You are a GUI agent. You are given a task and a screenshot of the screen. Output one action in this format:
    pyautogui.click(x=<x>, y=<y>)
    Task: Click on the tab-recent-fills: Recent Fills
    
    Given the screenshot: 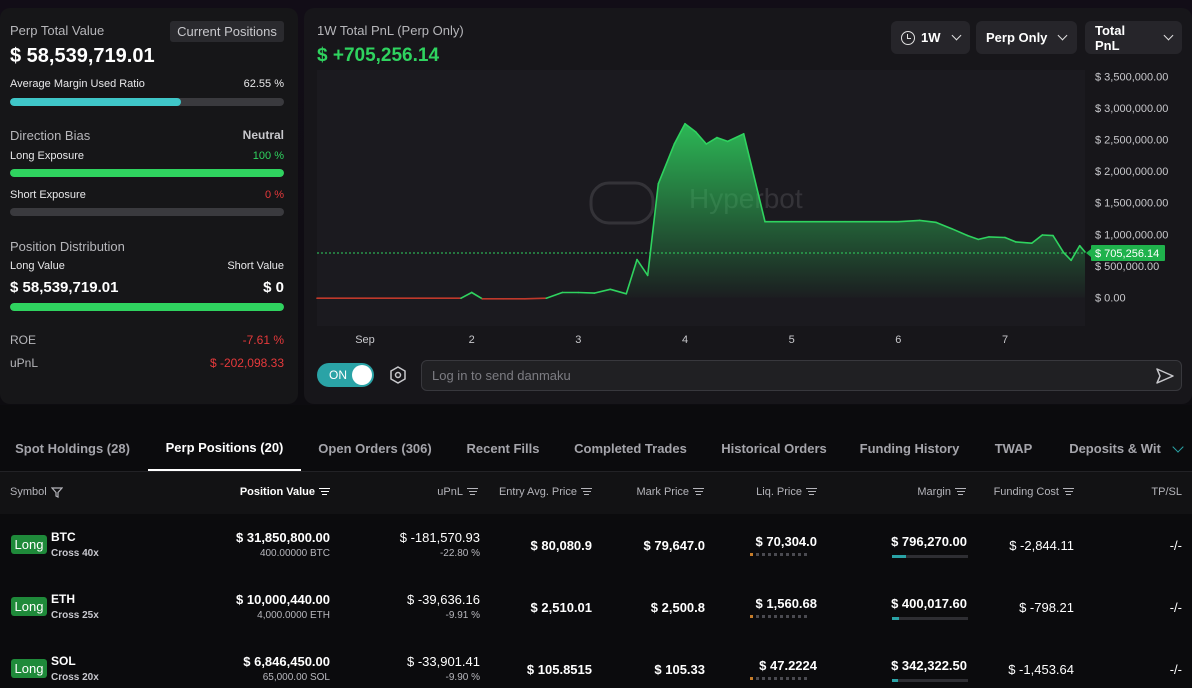 What is the action you would take?
    pyautogui.click(x=503, y=448)
    